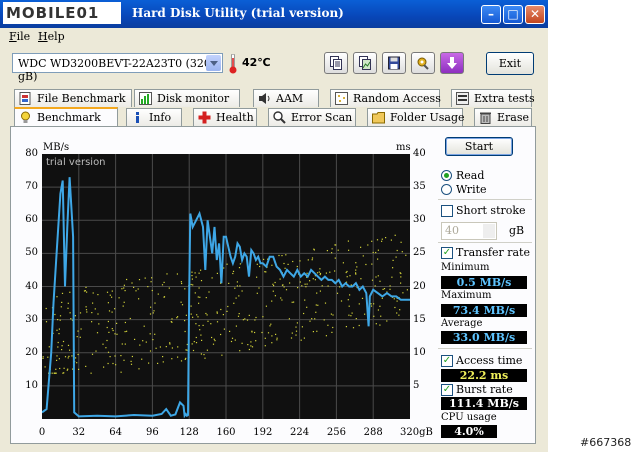 The image size is (640, 452). I want to click on tab-disk-monitor: Disk monitor, so click(187, 98).